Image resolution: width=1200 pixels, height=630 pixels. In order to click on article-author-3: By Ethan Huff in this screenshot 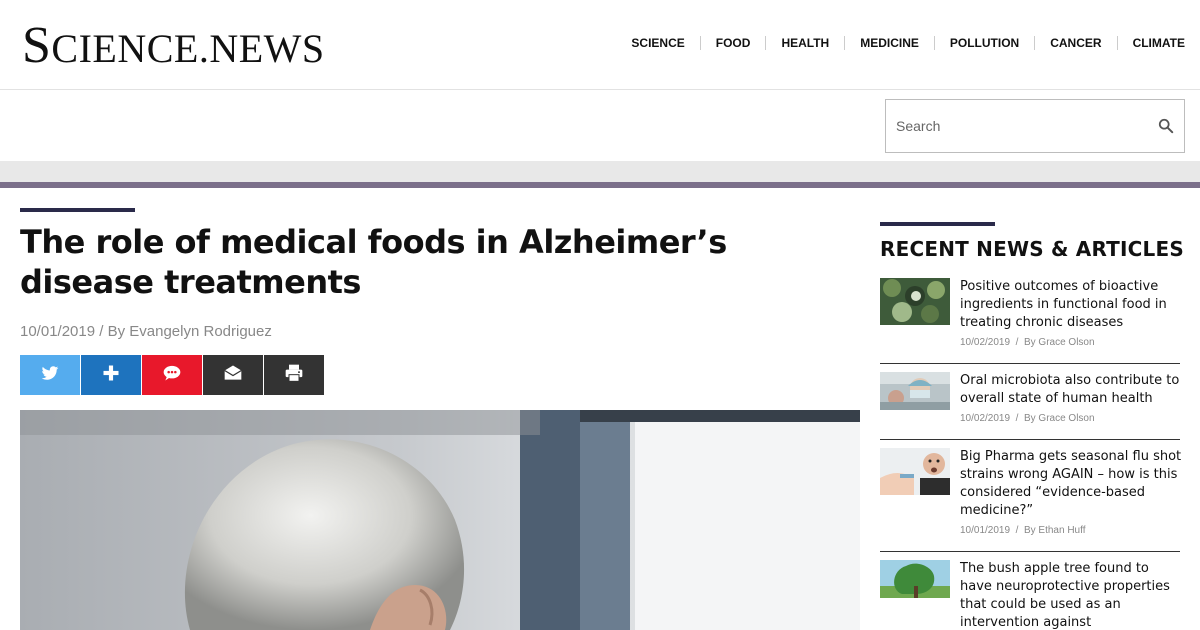, I will do `click(1055, 530)`.